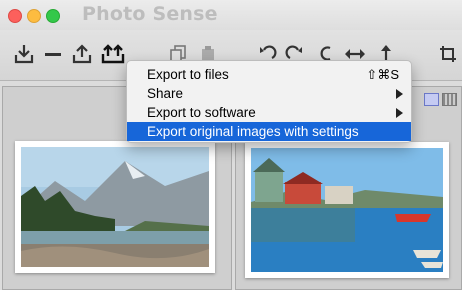  Describe the element at coordinates (382, 74) in the screenshot. I see `shortcut-label: ⇧⌘S` at that location.